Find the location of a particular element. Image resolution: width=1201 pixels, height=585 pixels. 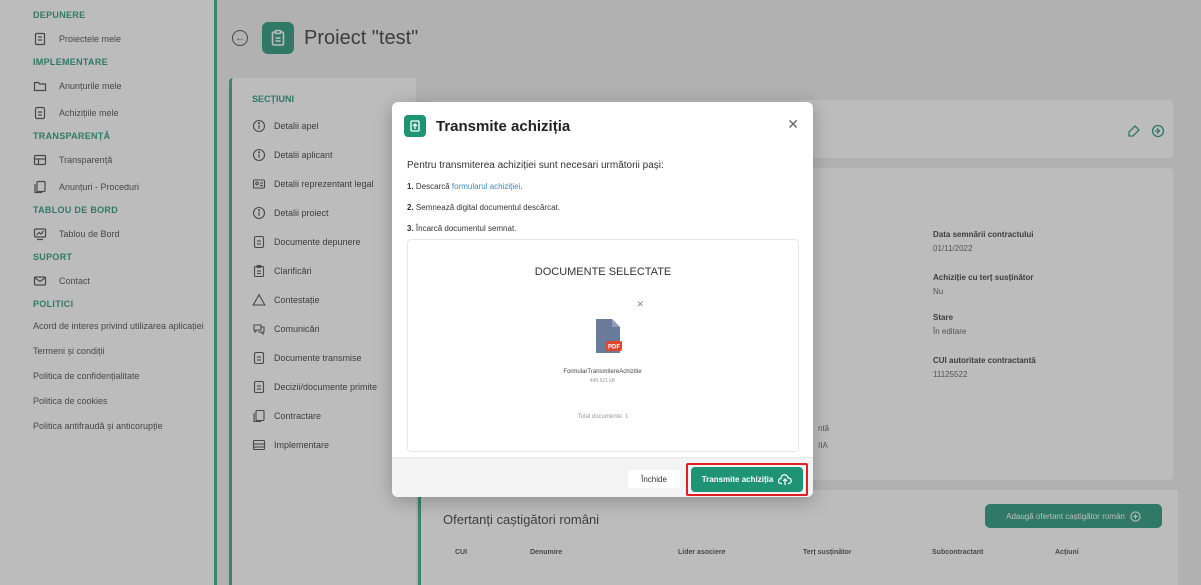

upload-file-icon is located at coordinates (415, 126).